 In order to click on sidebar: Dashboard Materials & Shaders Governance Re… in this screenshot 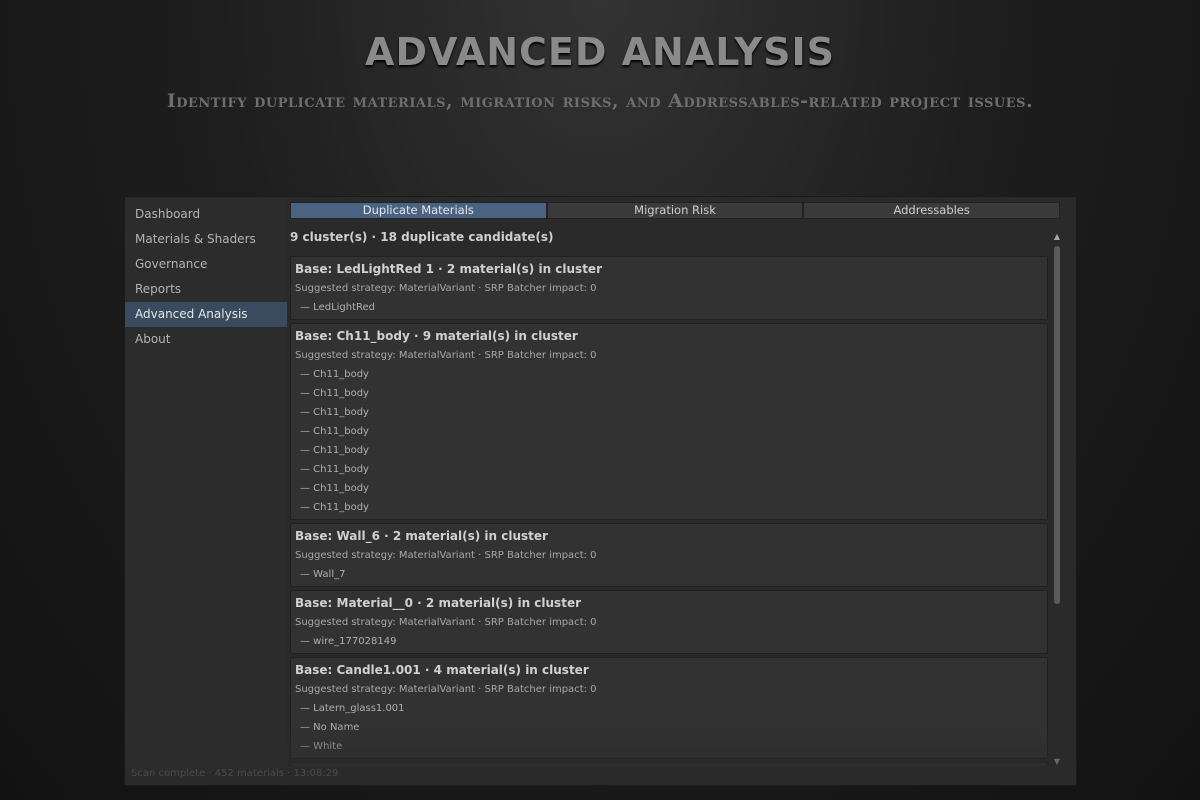, I will do `click(206, 491)`.